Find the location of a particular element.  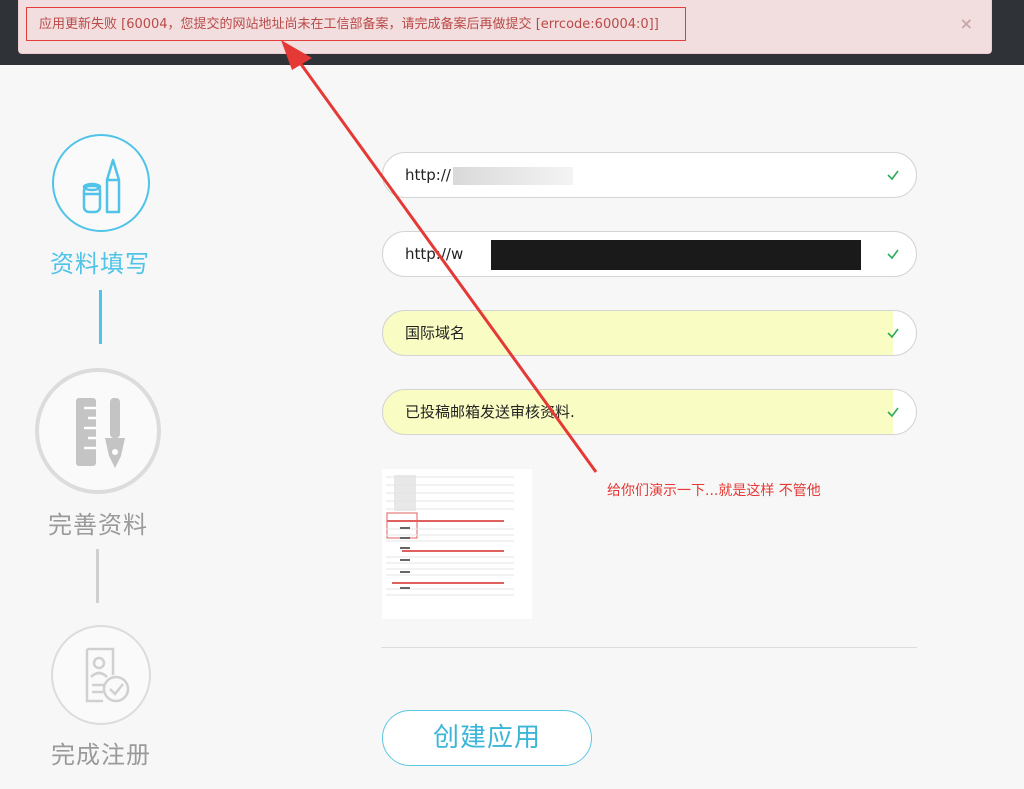

domain-type-field: 国际域名 is located at coordinates (649, 333).